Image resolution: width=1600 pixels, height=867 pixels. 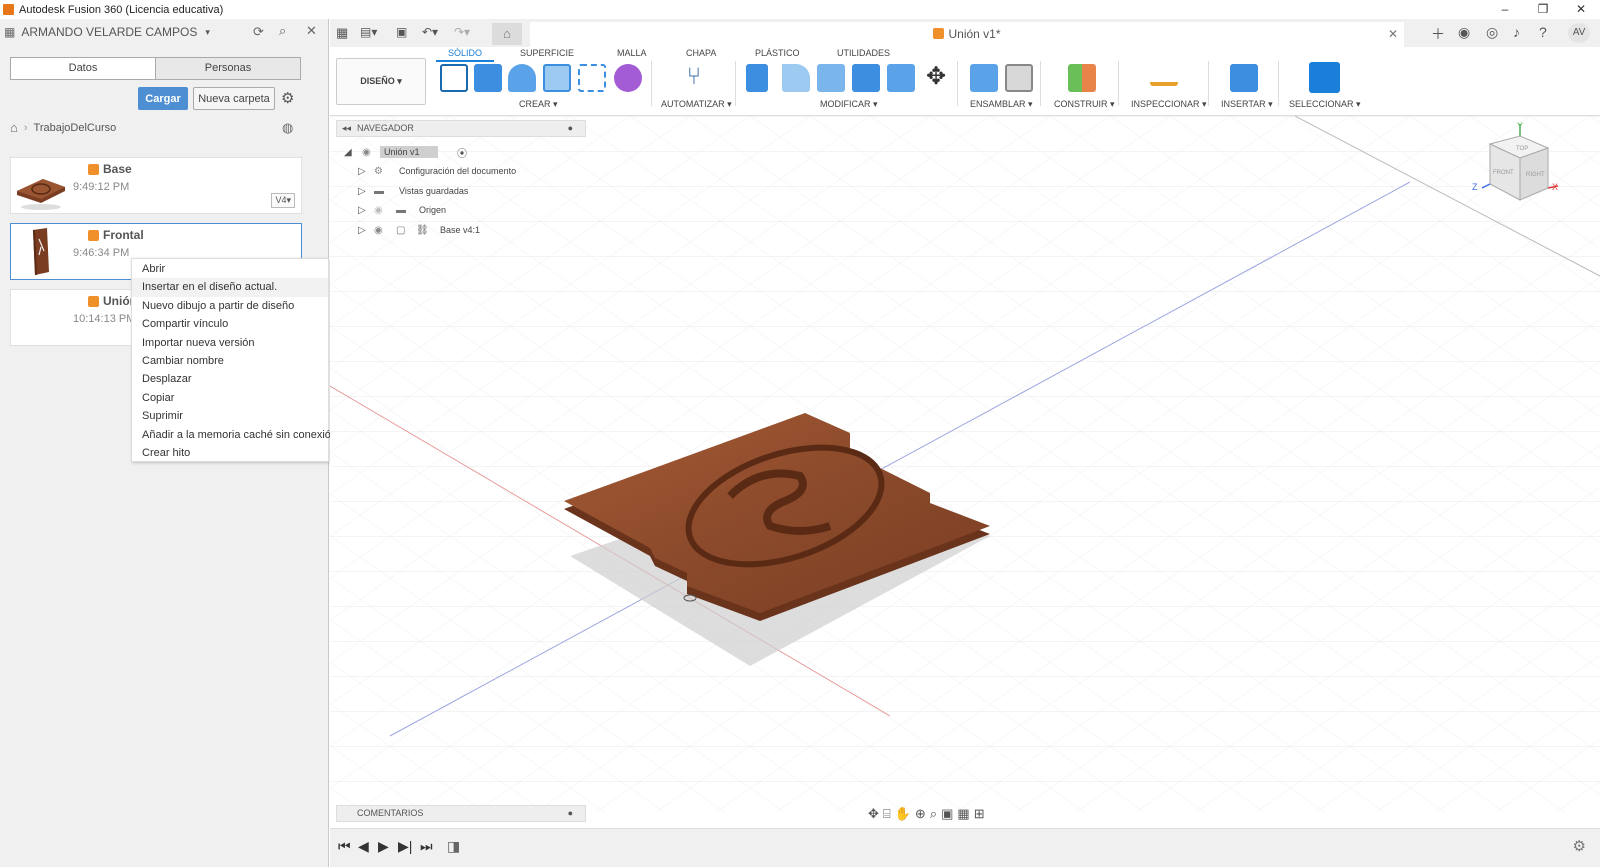 What do you see at coordinates (628, 78) in the screenshot?
I see `create-form-icon` at bounding box center [628, 78].